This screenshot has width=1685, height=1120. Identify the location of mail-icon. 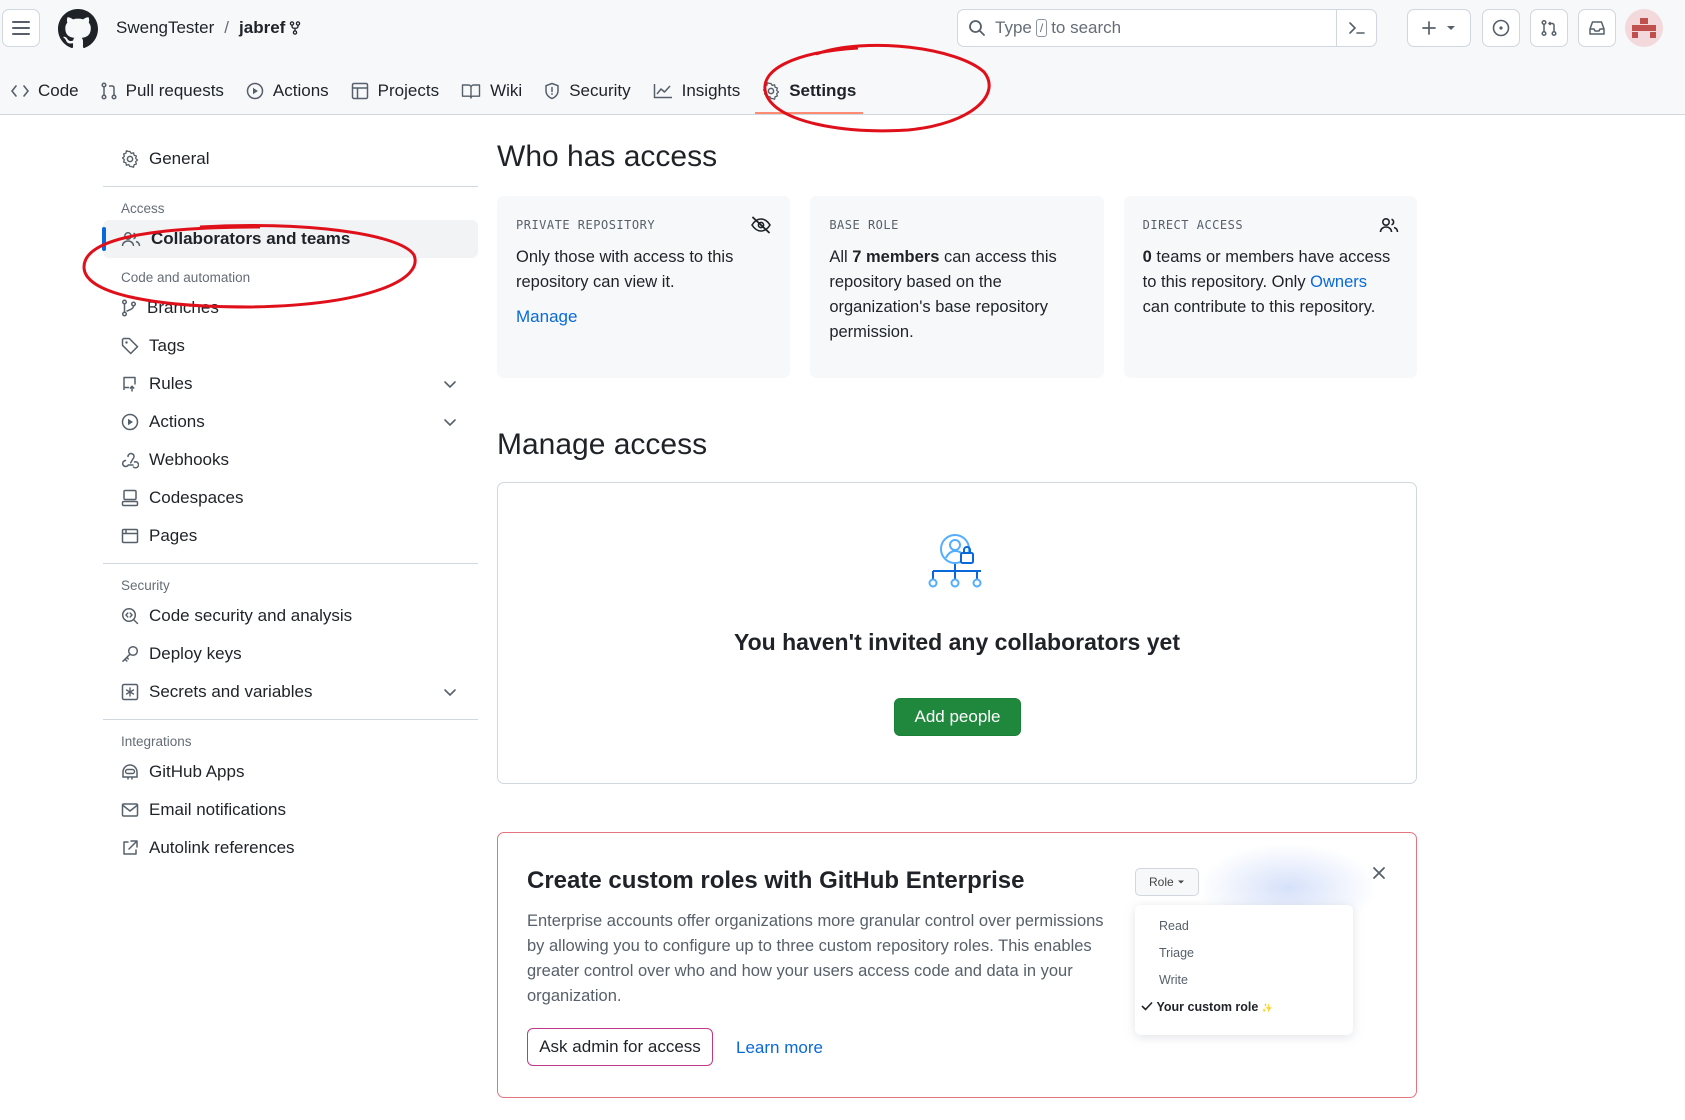
(130, 810).